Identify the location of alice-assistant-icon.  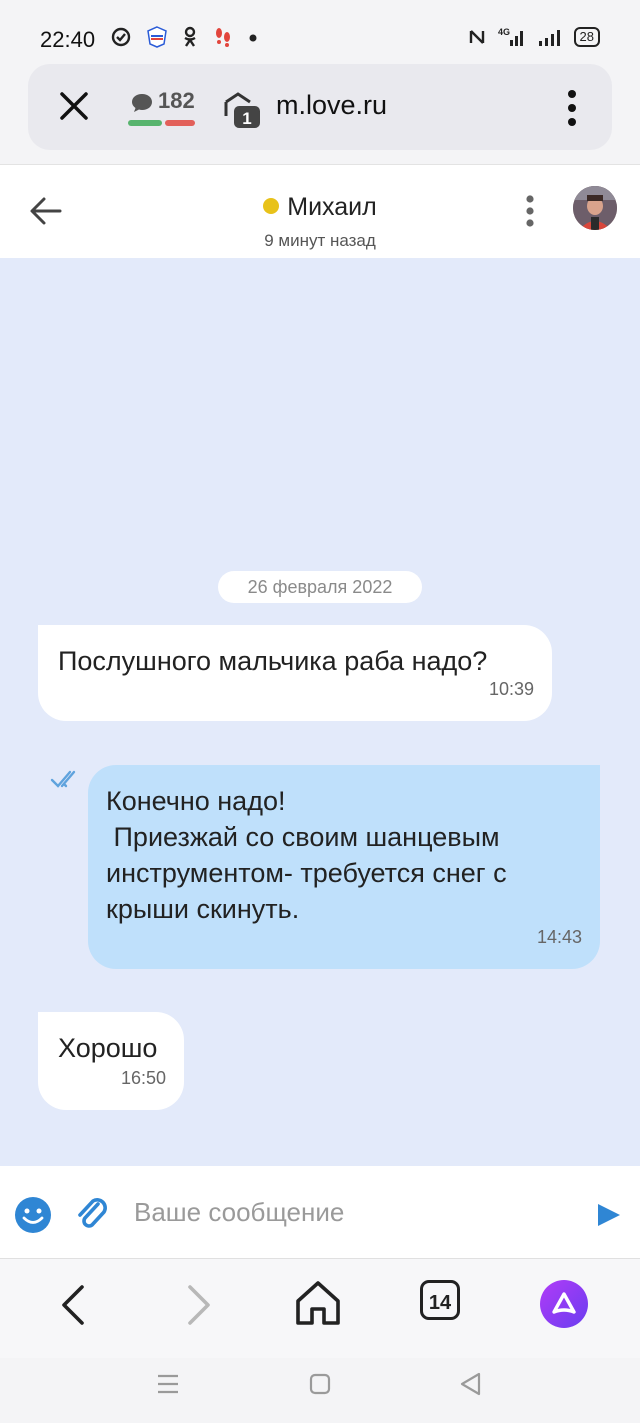
(564, 1304).